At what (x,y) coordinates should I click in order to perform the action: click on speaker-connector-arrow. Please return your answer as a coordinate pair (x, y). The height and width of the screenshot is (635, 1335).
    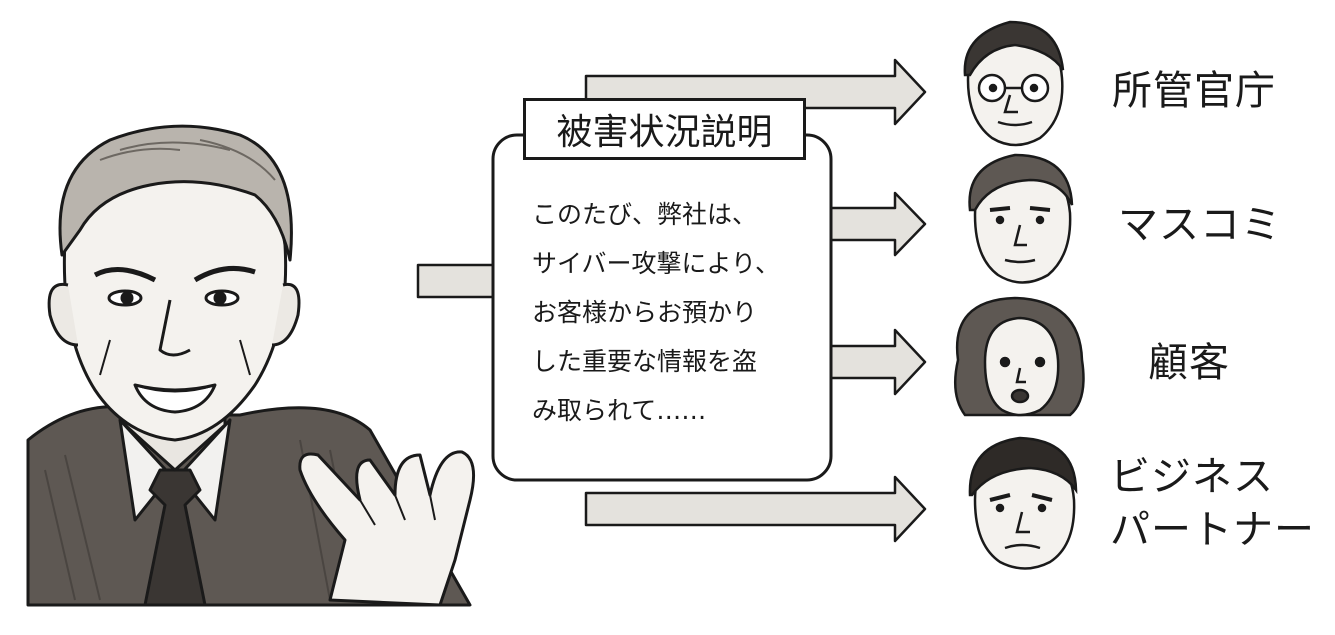
    Looking at the image, I should click on (457, 281).